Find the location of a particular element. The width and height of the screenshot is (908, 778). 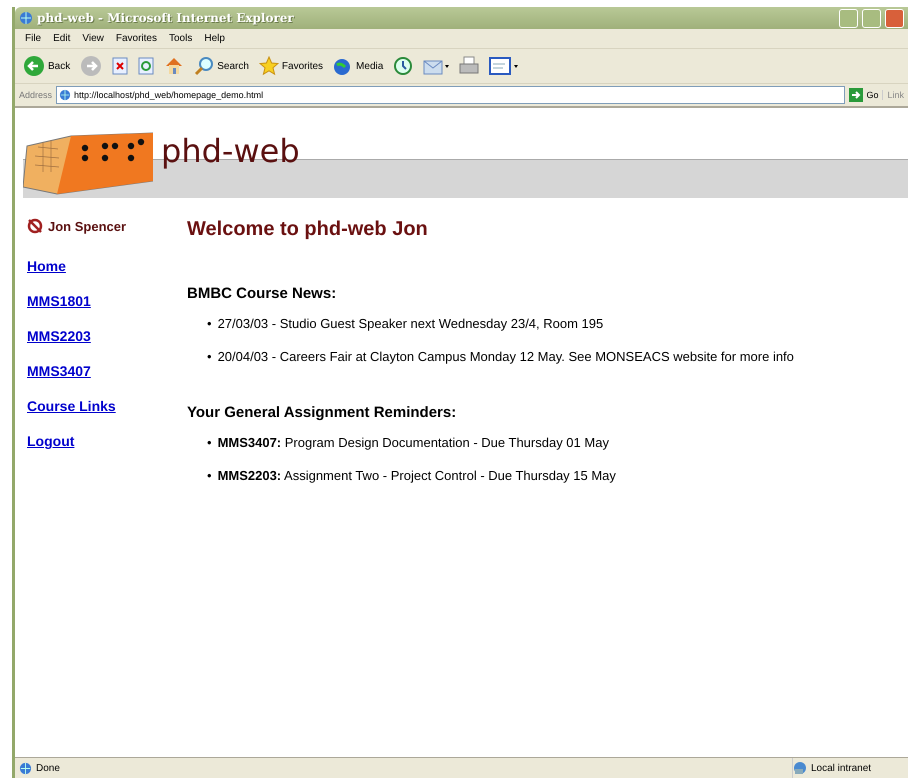

menu-item: View is located at coordinates (93, 38).